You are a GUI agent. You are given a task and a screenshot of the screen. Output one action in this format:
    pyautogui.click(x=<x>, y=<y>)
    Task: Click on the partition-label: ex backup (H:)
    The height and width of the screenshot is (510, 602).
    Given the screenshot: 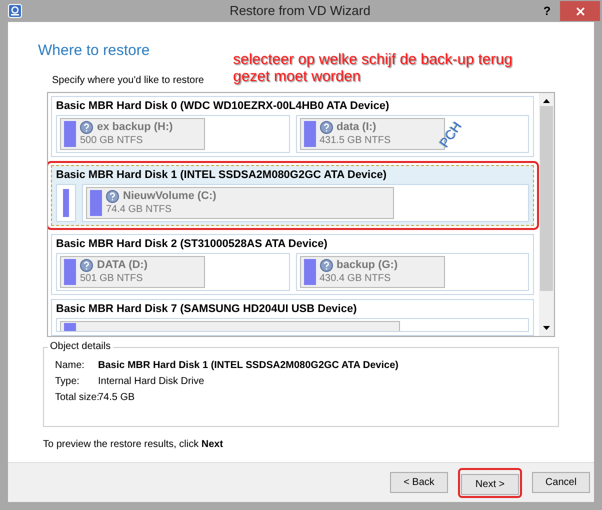 What is the action you would take?
    pyautogui.click(x=135, y=127)
    